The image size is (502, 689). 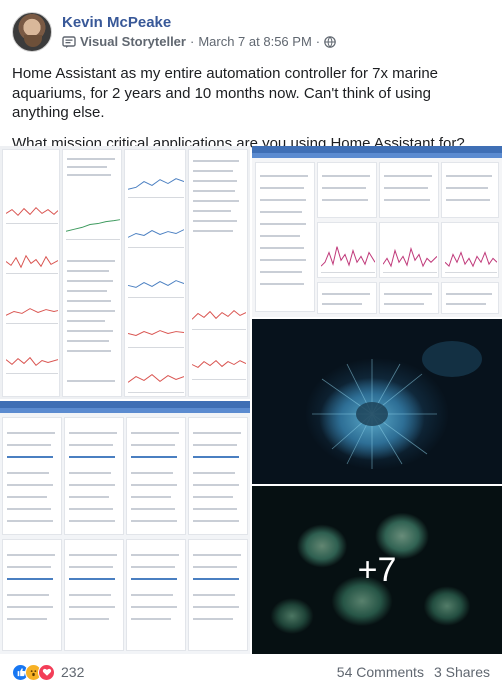 I want to click on avatar-beard, so click(x=33, y=41).